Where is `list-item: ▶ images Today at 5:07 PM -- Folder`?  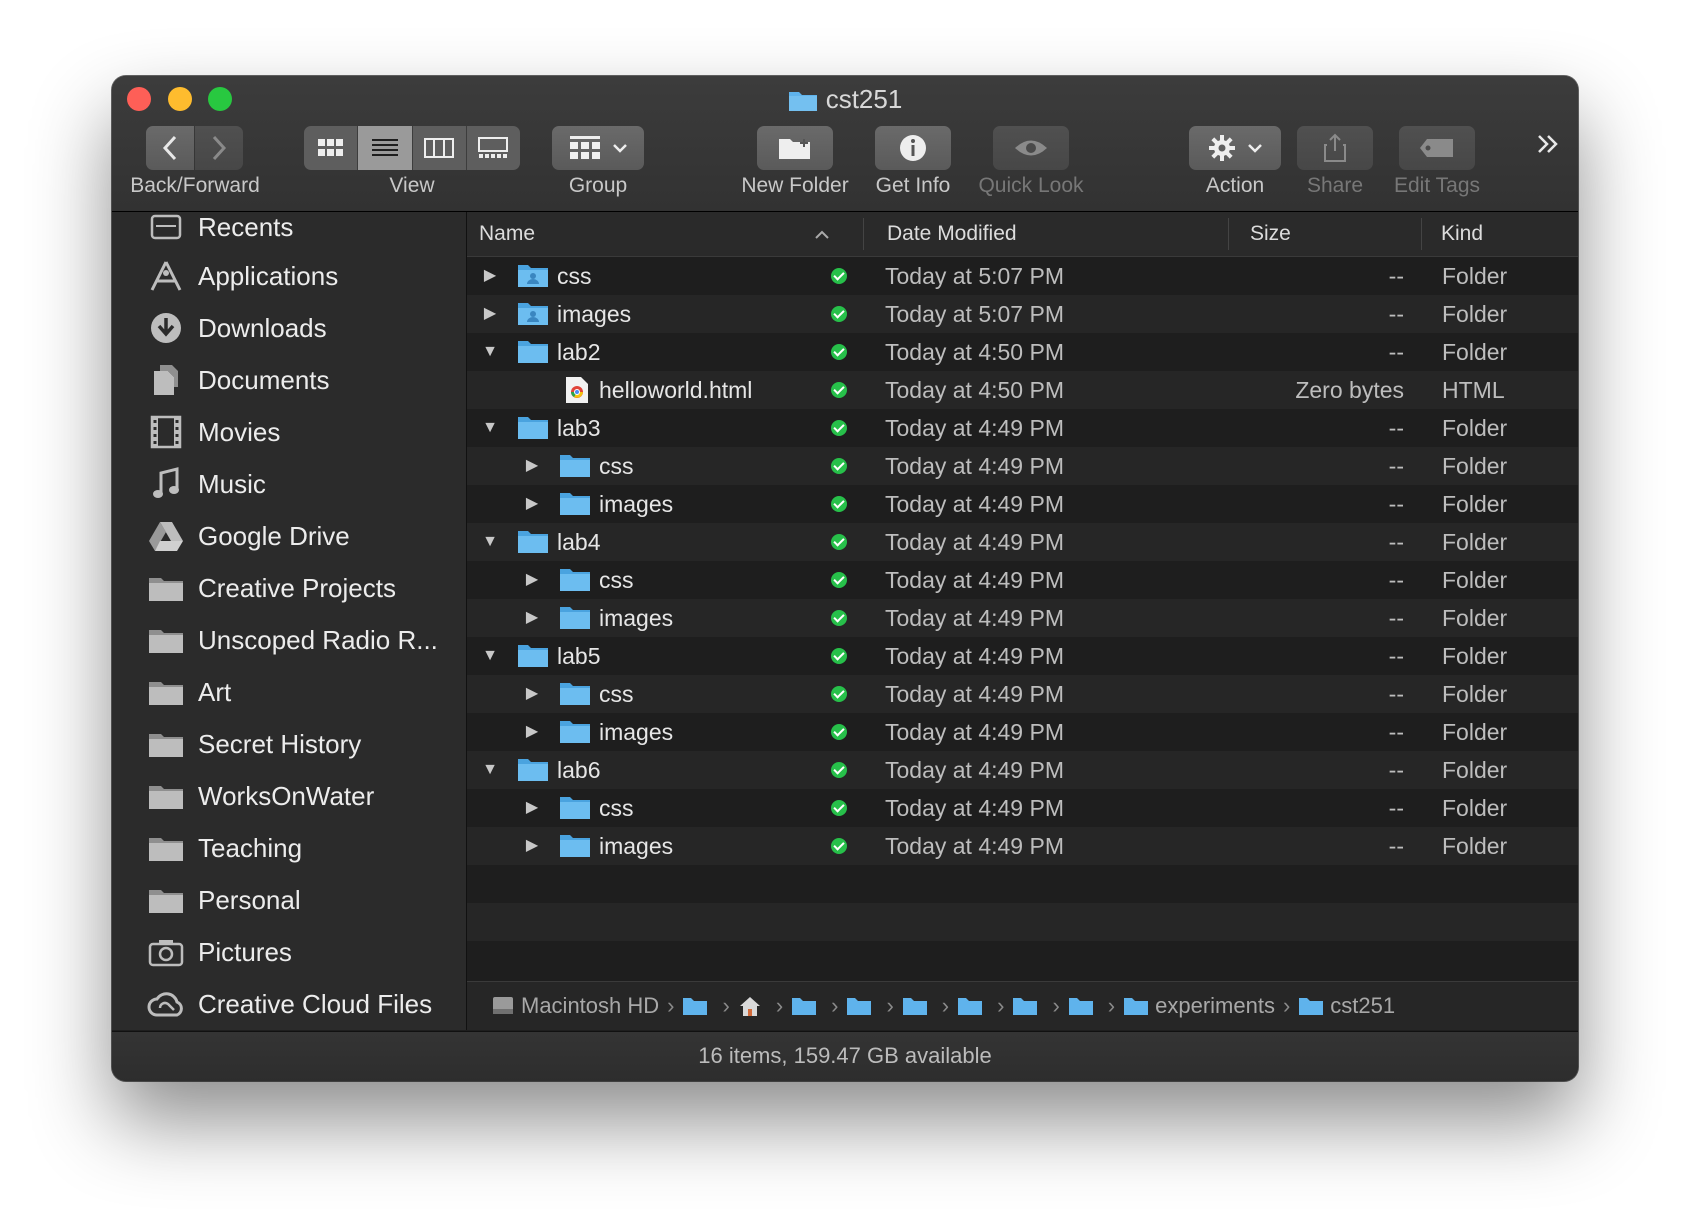
list-item: ▶ images Today at 5:07 PM -- Folder is located at coordinates (1022, 314).